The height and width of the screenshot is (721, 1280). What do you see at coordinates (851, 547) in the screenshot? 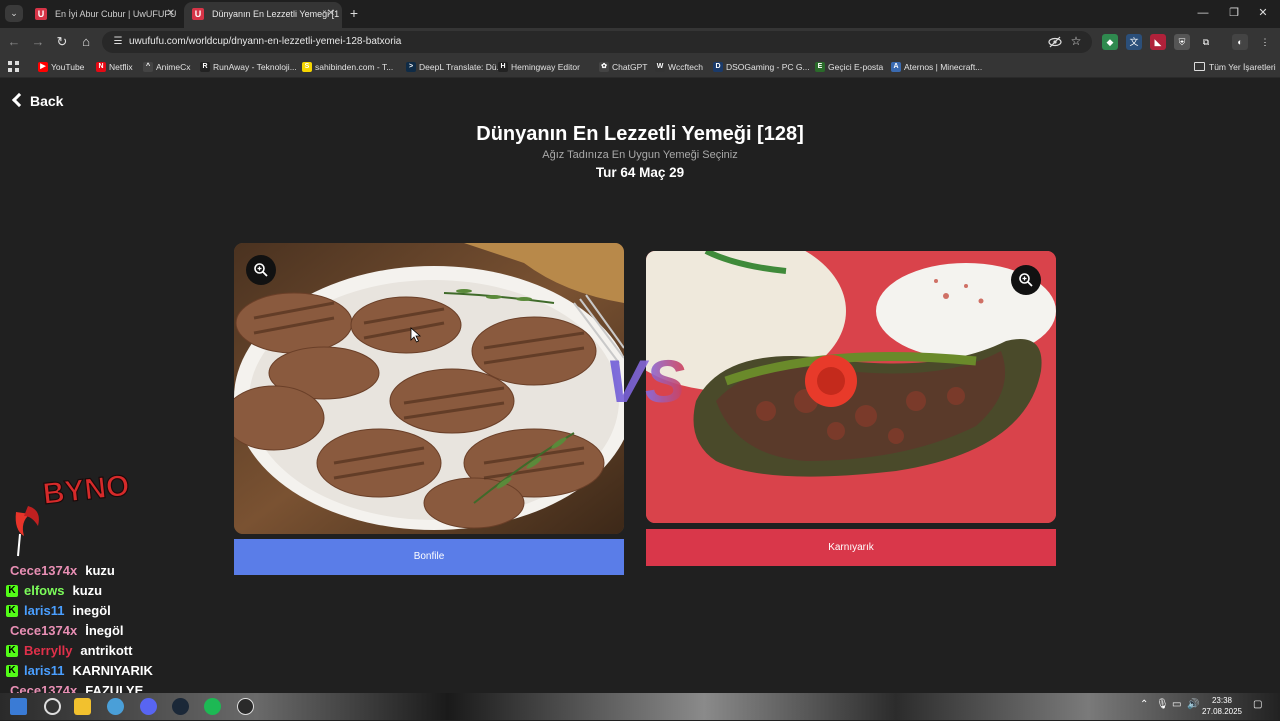
I see `karniyarik-choice-button: Karnıyarık` at bounding box center [851, 547].